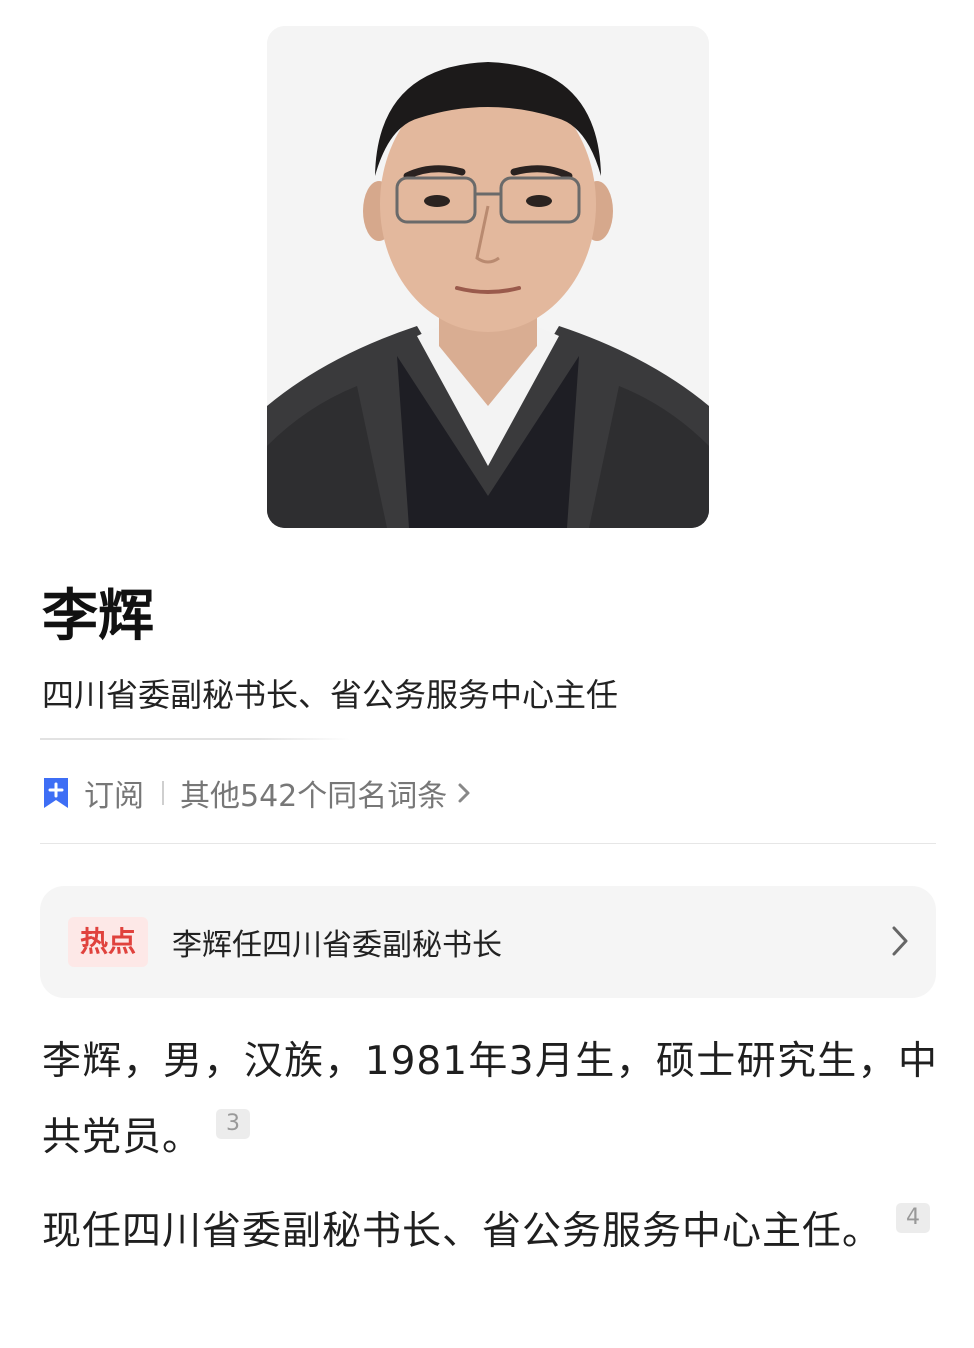  What do you see at coordinates (56, 793) in the screenshot?
I see `bookmark-plus-icon` at bounding box center [56, 793].